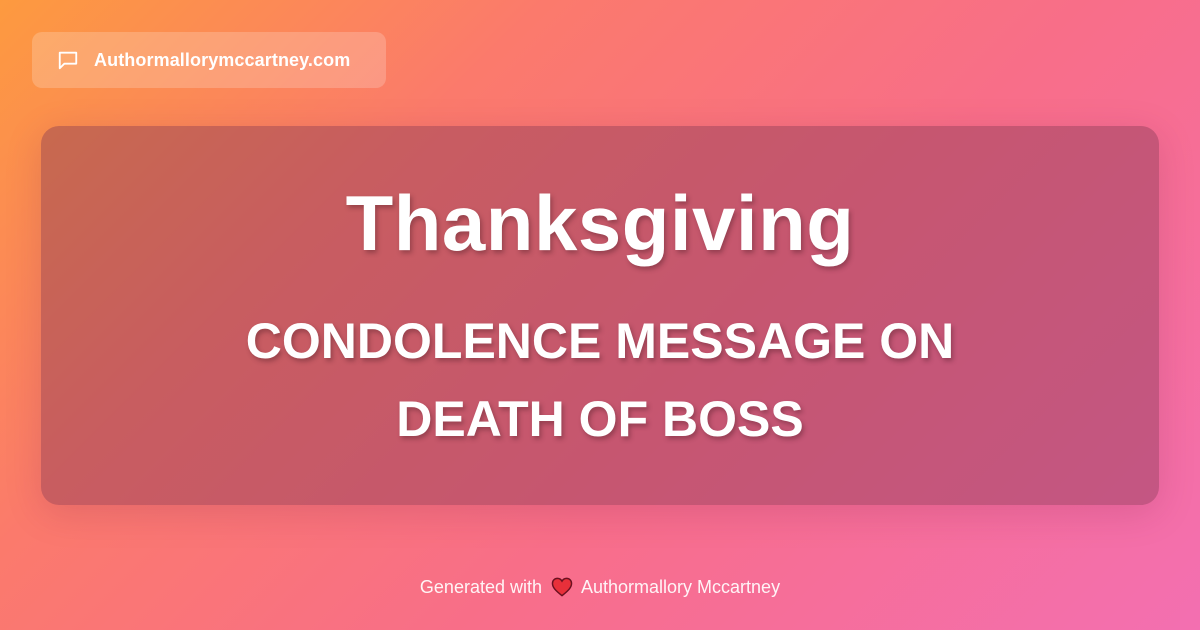  I want to click on footer: Generated with Authormallory Mccartney, so click(600, 587).